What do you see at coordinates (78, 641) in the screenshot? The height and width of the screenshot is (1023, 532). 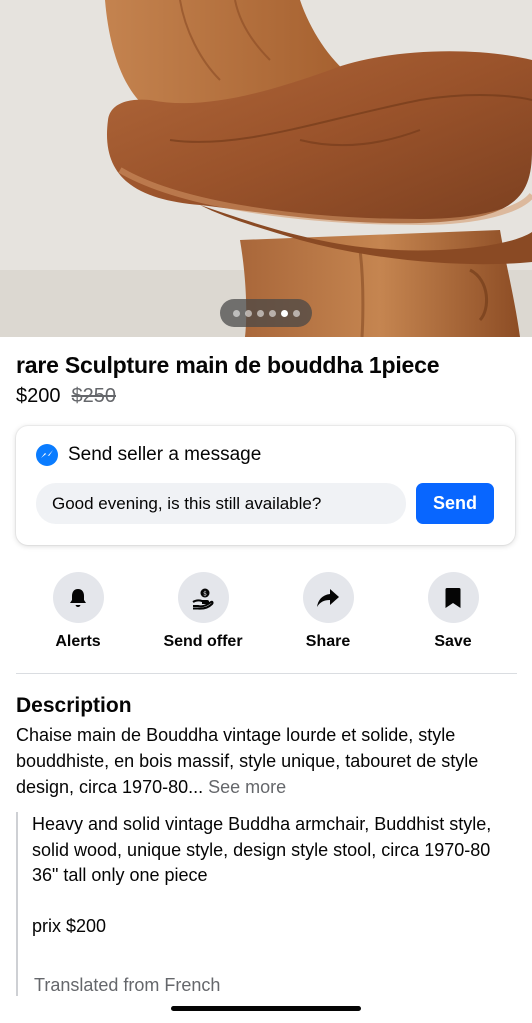 I see `alerts-label: Alerts` at bounding box center [78, 641].